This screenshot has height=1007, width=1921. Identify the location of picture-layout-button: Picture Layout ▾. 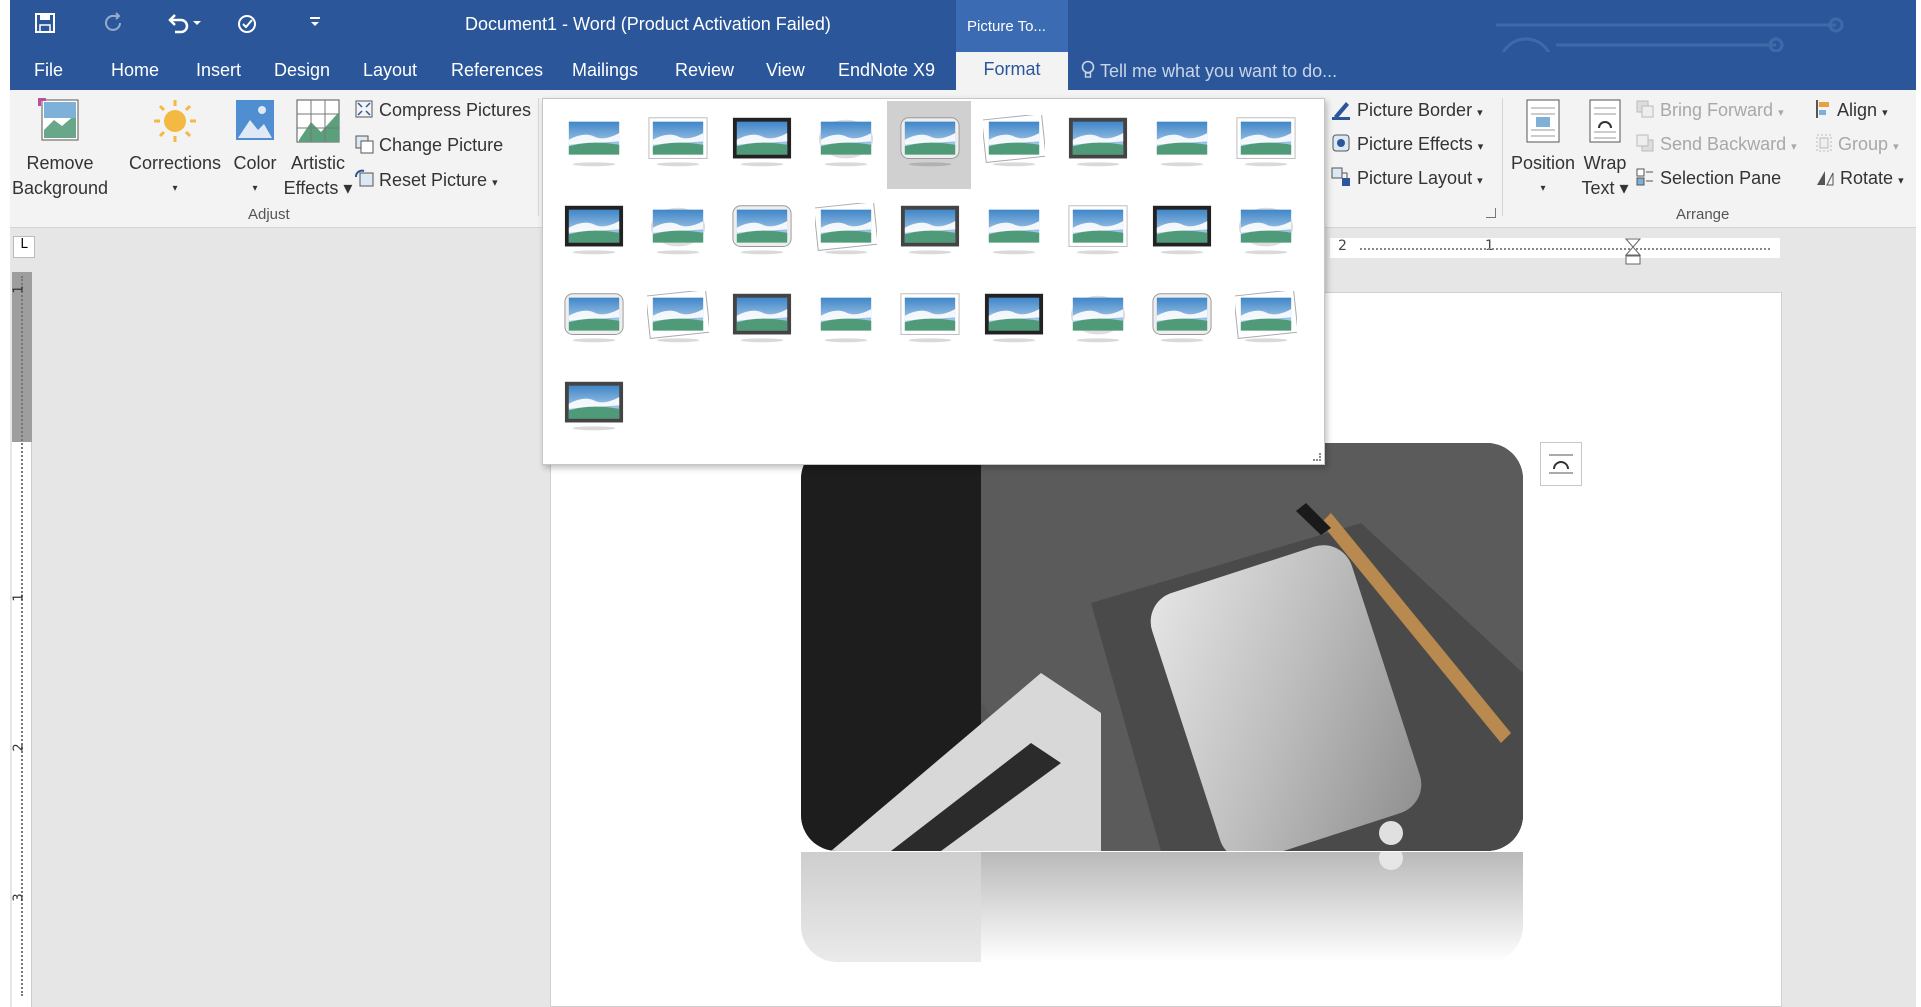
(1406, 177).